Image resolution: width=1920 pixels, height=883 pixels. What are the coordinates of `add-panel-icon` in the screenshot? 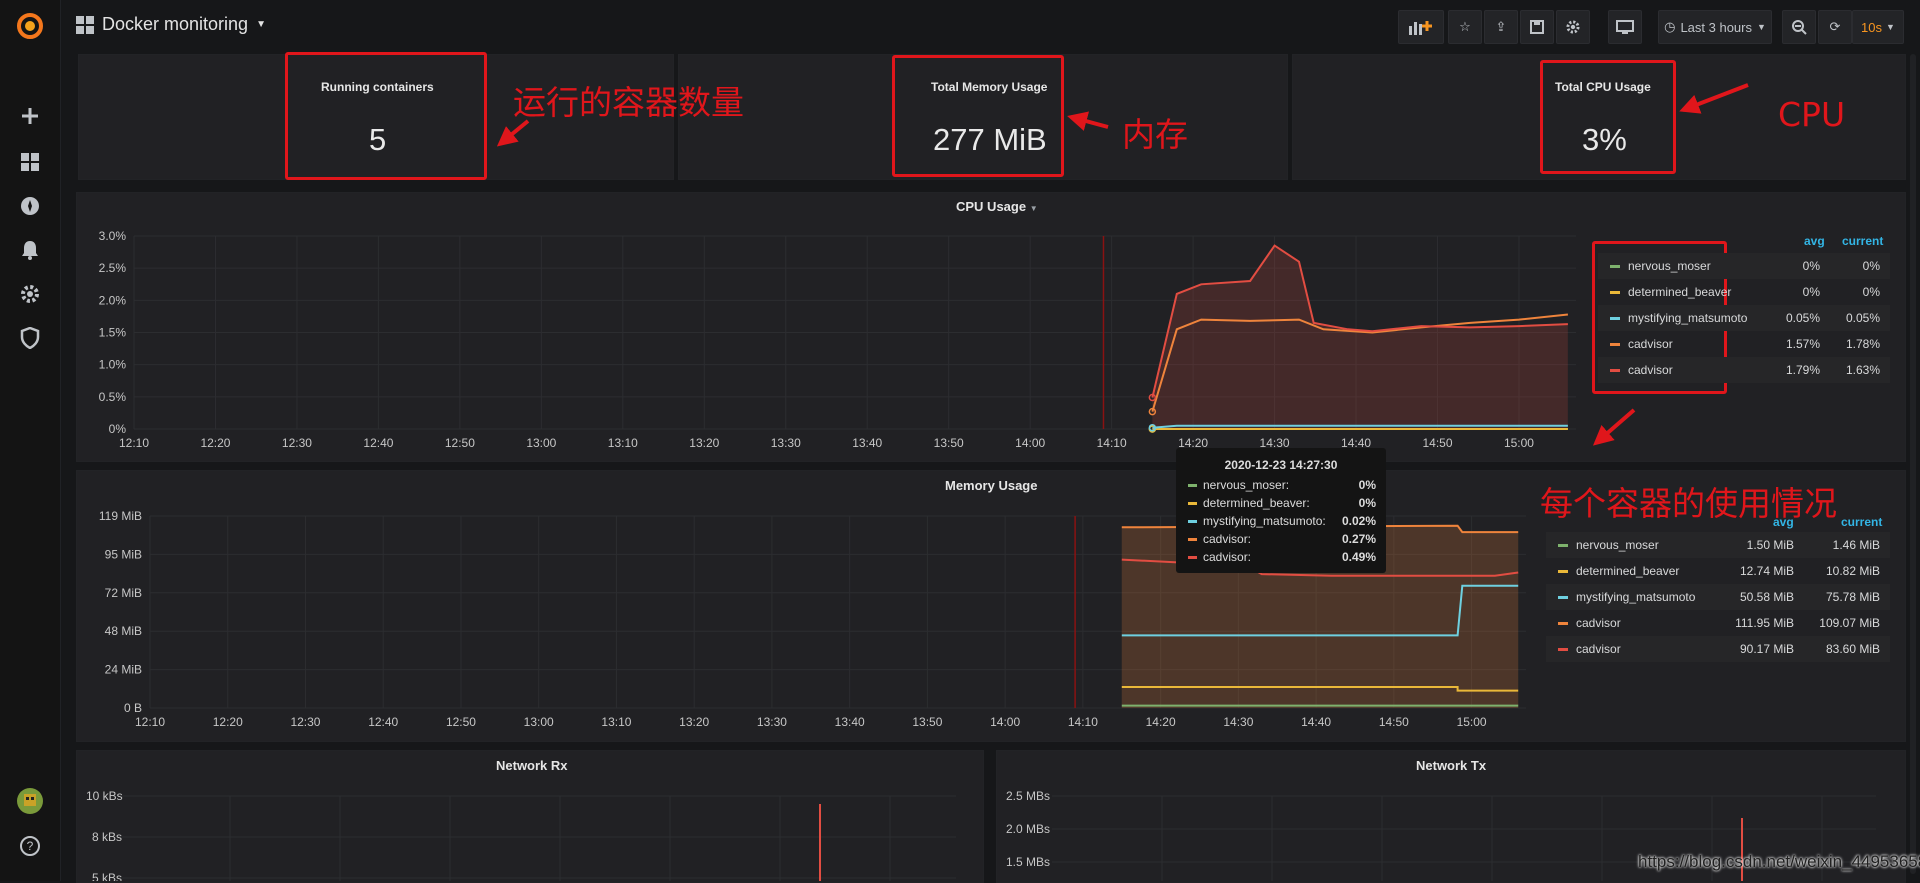 It's located at (1420, 28).